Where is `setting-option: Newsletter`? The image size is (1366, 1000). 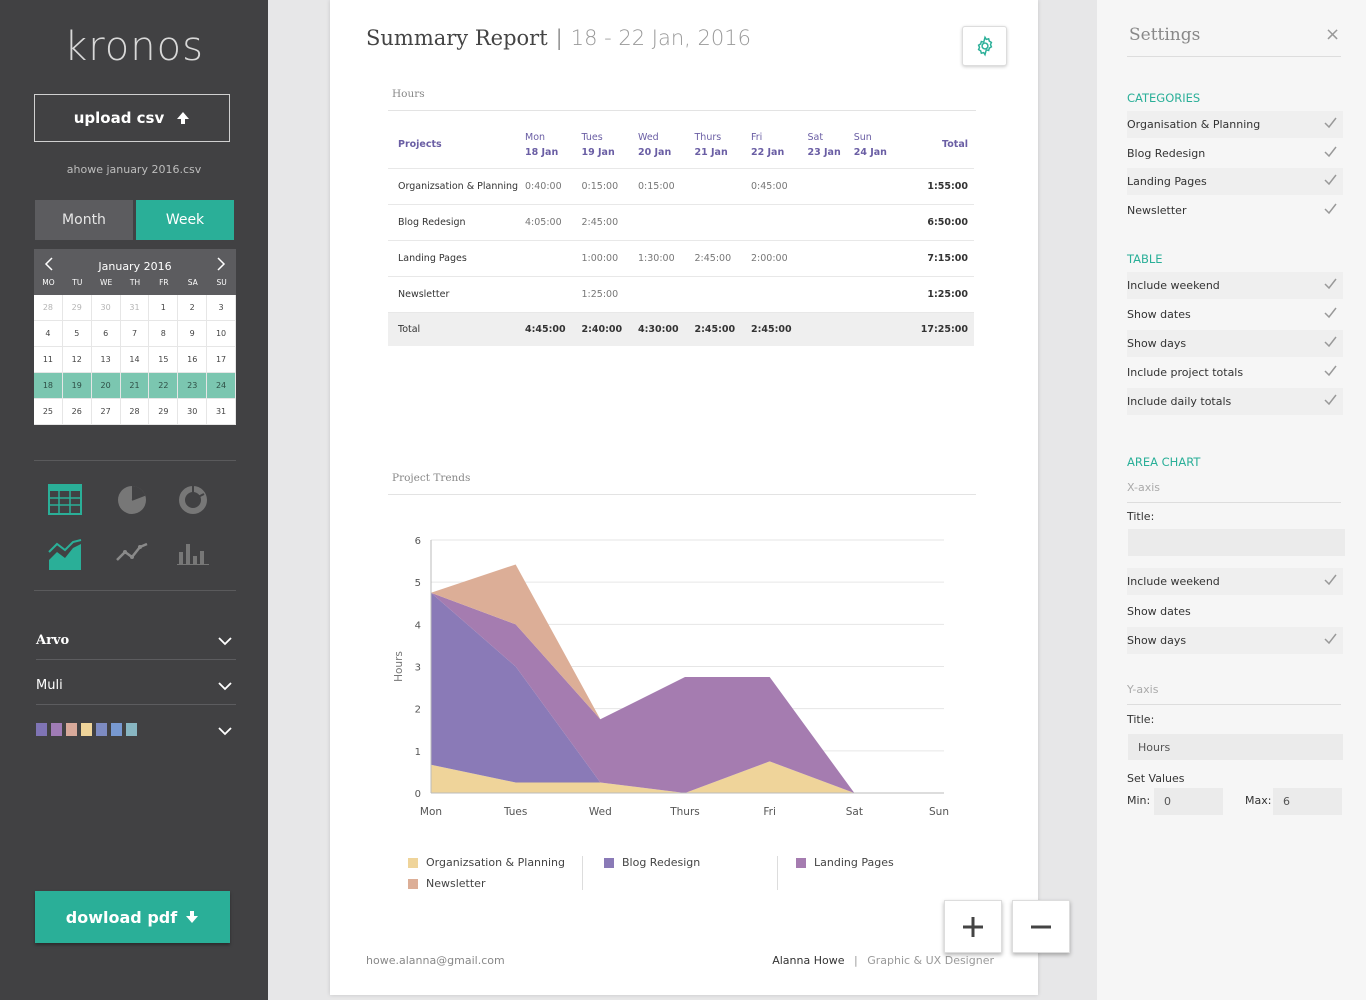 setting-option: Newsletter is located at coordinates (1235, 210).